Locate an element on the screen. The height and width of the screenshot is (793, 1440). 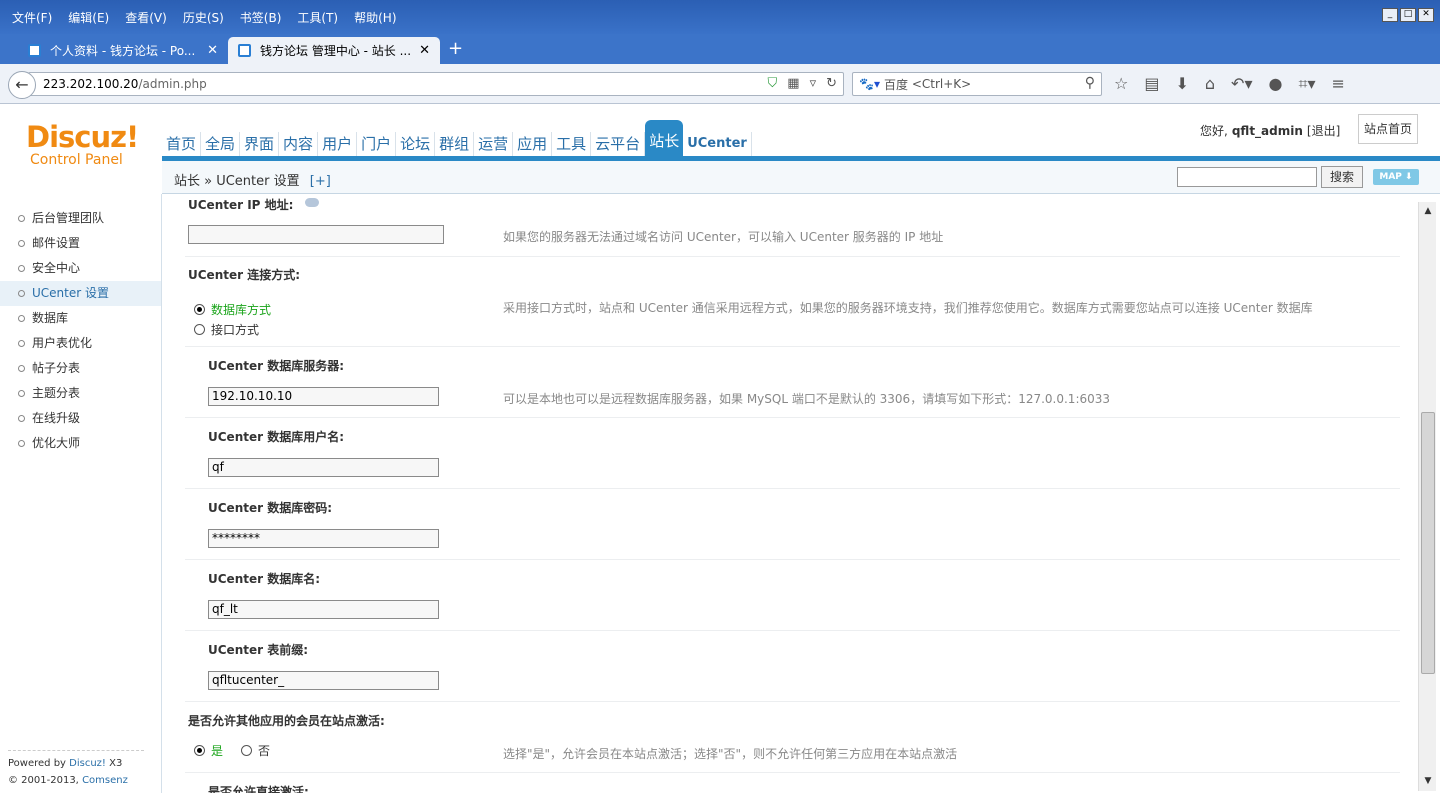
browser-tab-admin: 钱方论坛 管理中心 - 站长 ... ✕ is located at coordinates (334, 50).